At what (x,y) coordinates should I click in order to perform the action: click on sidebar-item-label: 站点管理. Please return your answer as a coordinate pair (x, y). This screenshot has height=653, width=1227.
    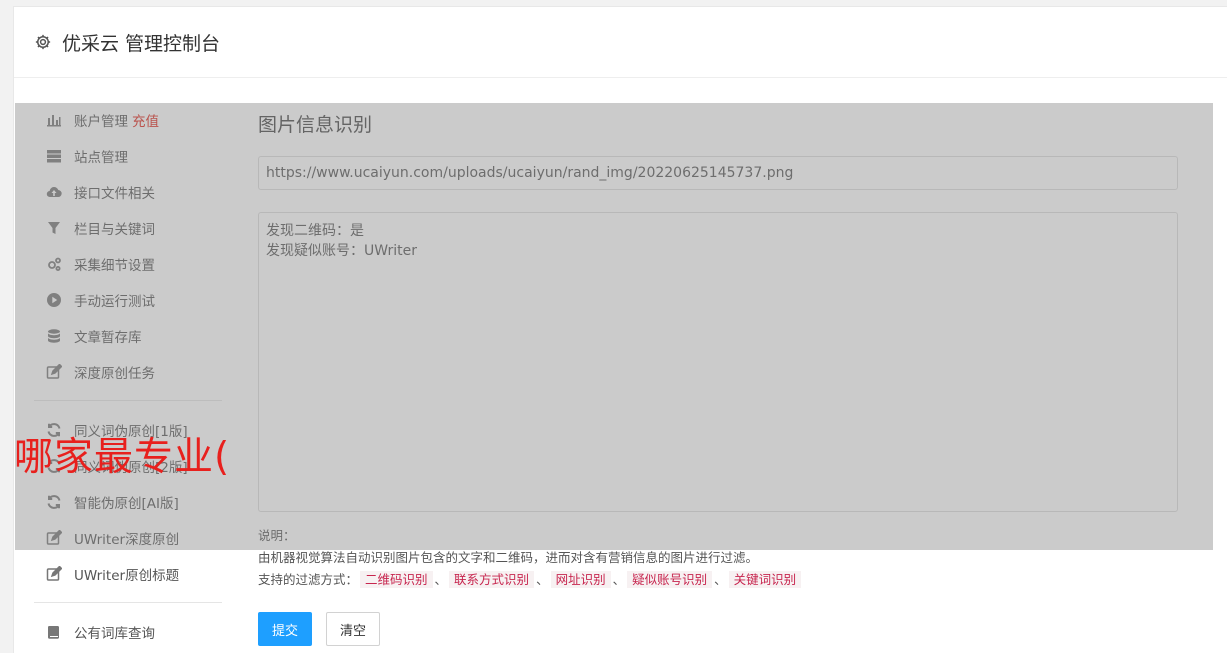
    Looking at the image, I should click on (101, 158).